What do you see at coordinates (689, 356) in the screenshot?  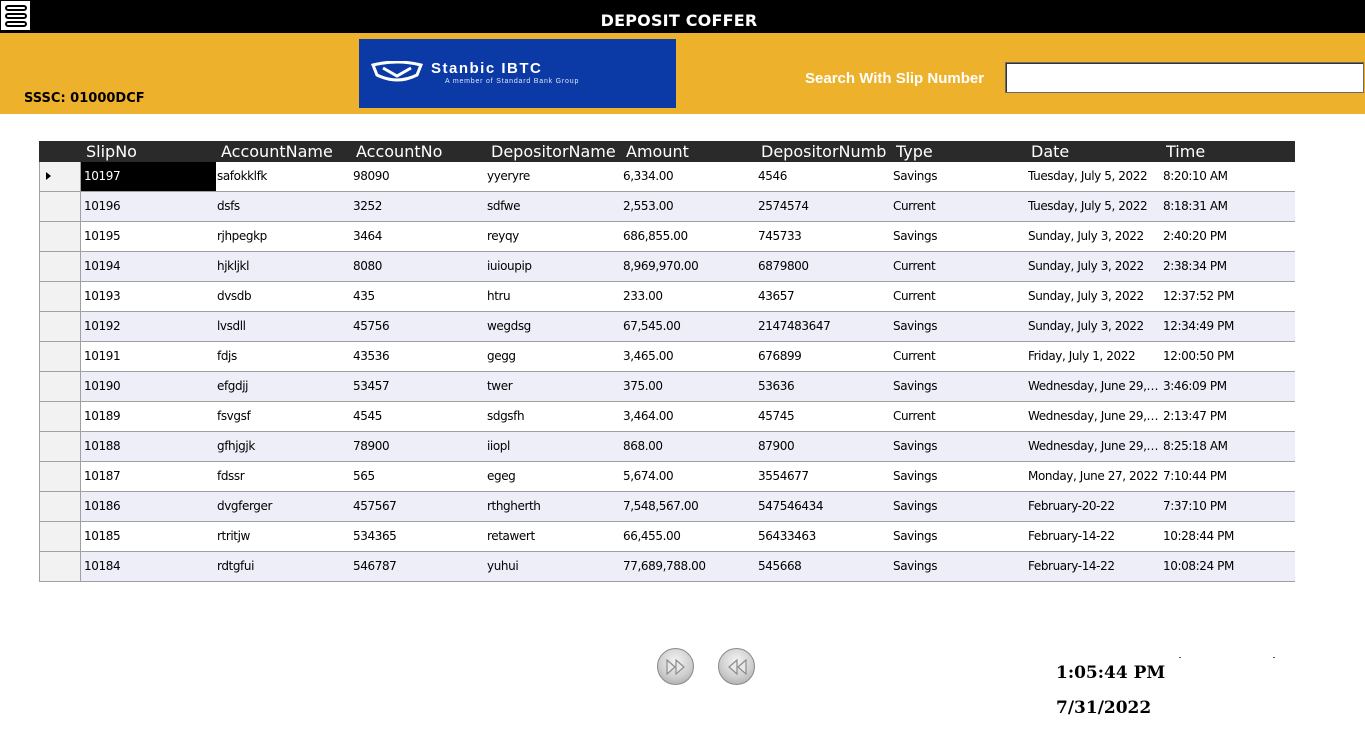 I see `cell-amount: 3,465.00` at bounding box center [689, 356].